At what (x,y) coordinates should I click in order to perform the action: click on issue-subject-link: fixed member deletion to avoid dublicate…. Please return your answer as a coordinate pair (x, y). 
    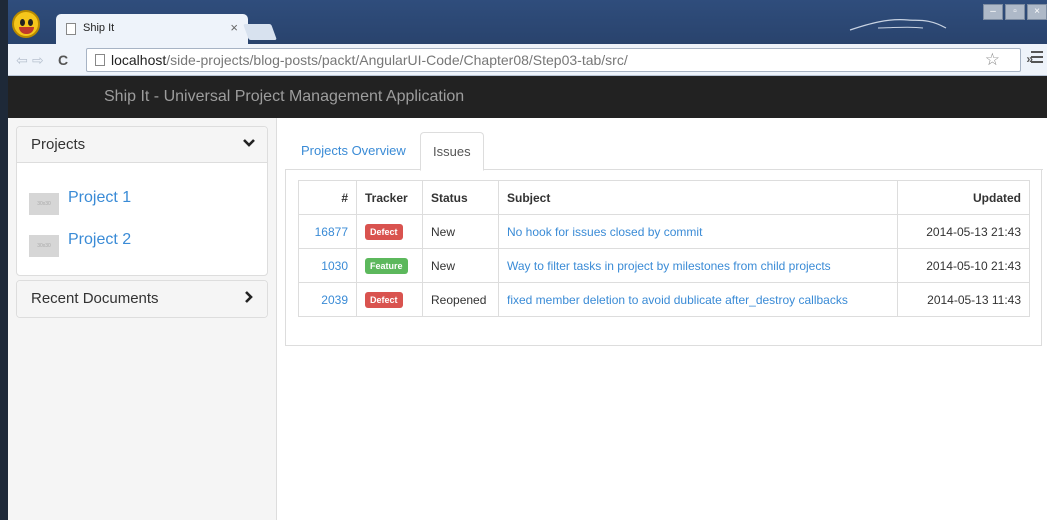
    Looking at the image, I should click on (677, 300).